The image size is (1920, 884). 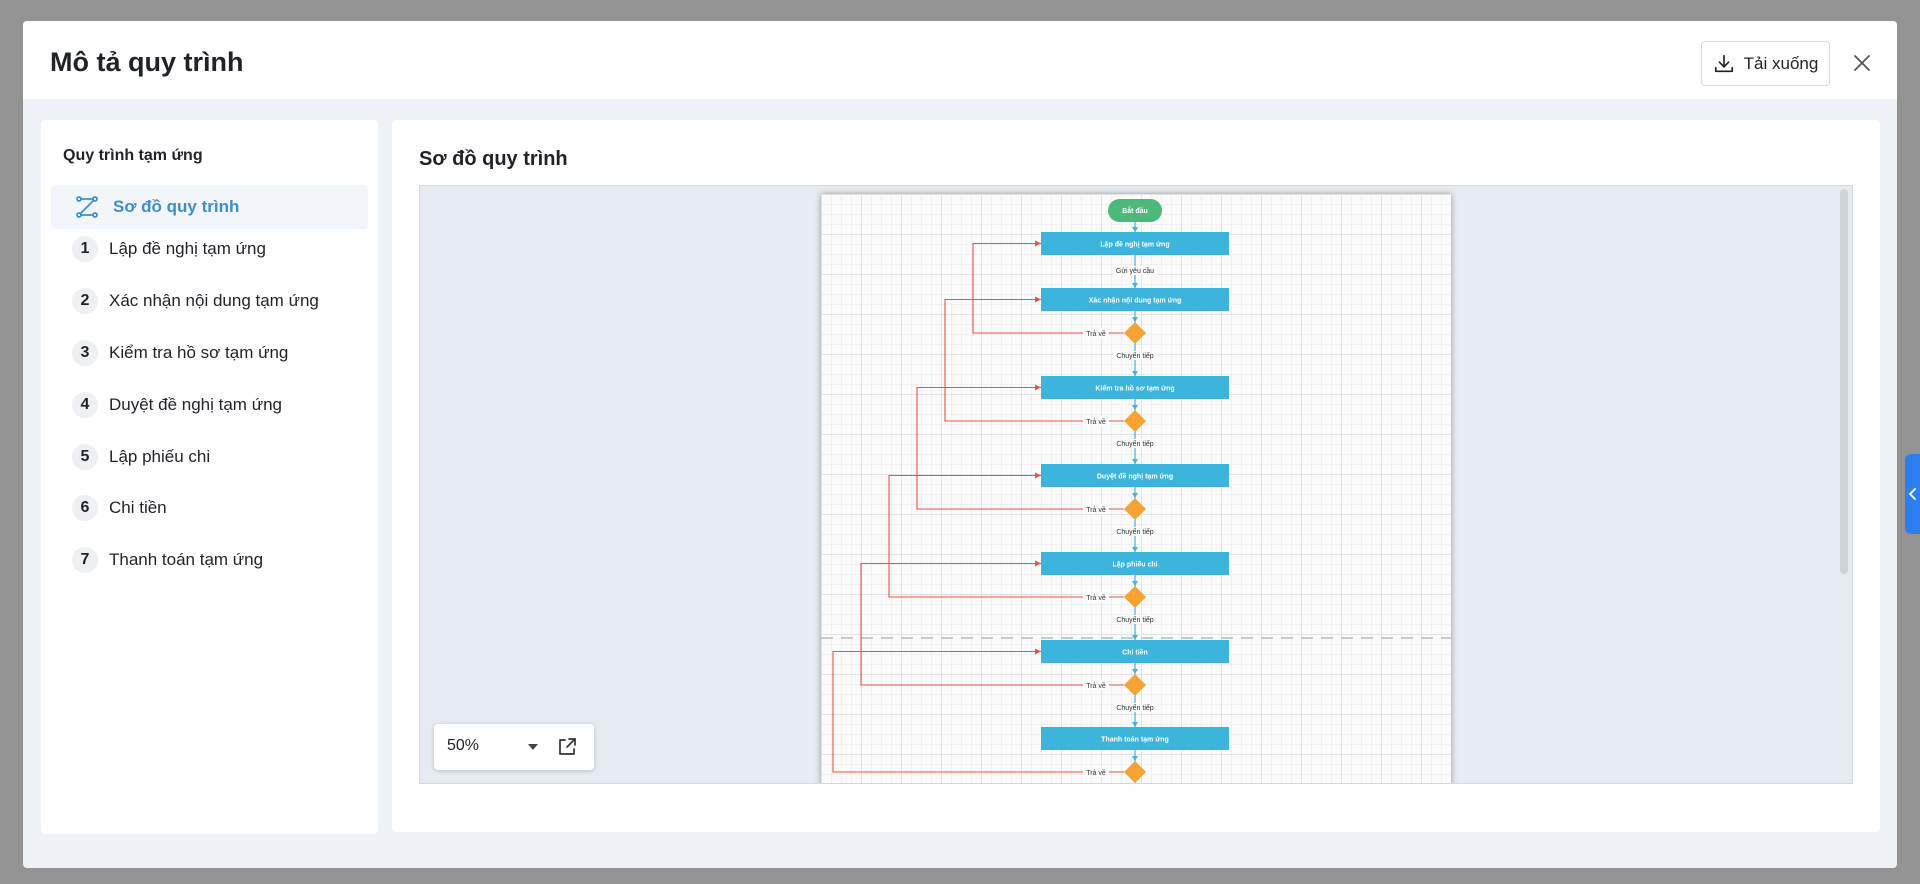 What do you see at coordinates (176, 206) in the screenshot?
I see `sidebar-item-label: Sơ đồ quy trình` at bounding box center [176, 206].